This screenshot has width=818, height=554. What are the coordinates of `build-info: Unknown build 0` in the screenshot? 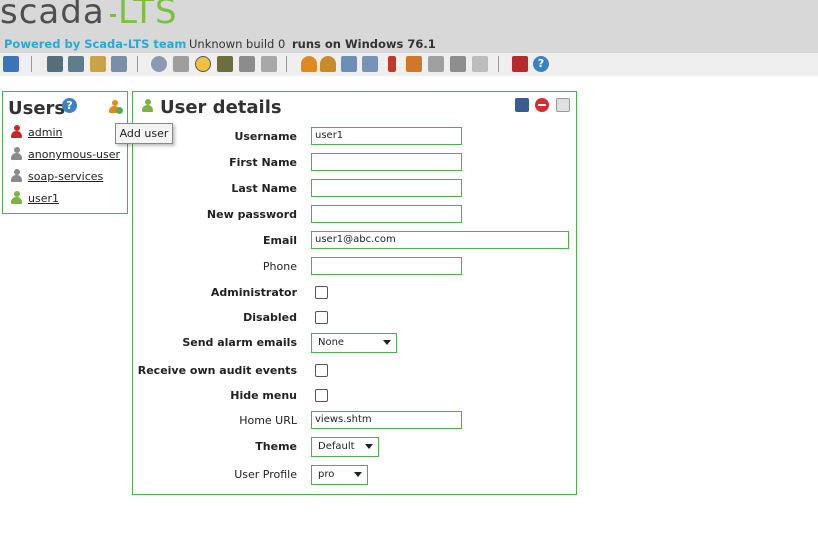 It's located at (237, 44).